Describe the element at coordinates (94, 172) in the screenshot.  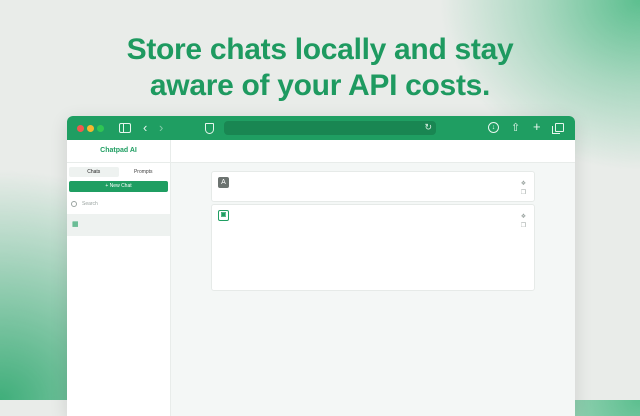
I see `tab-chats: Chats` at that location.